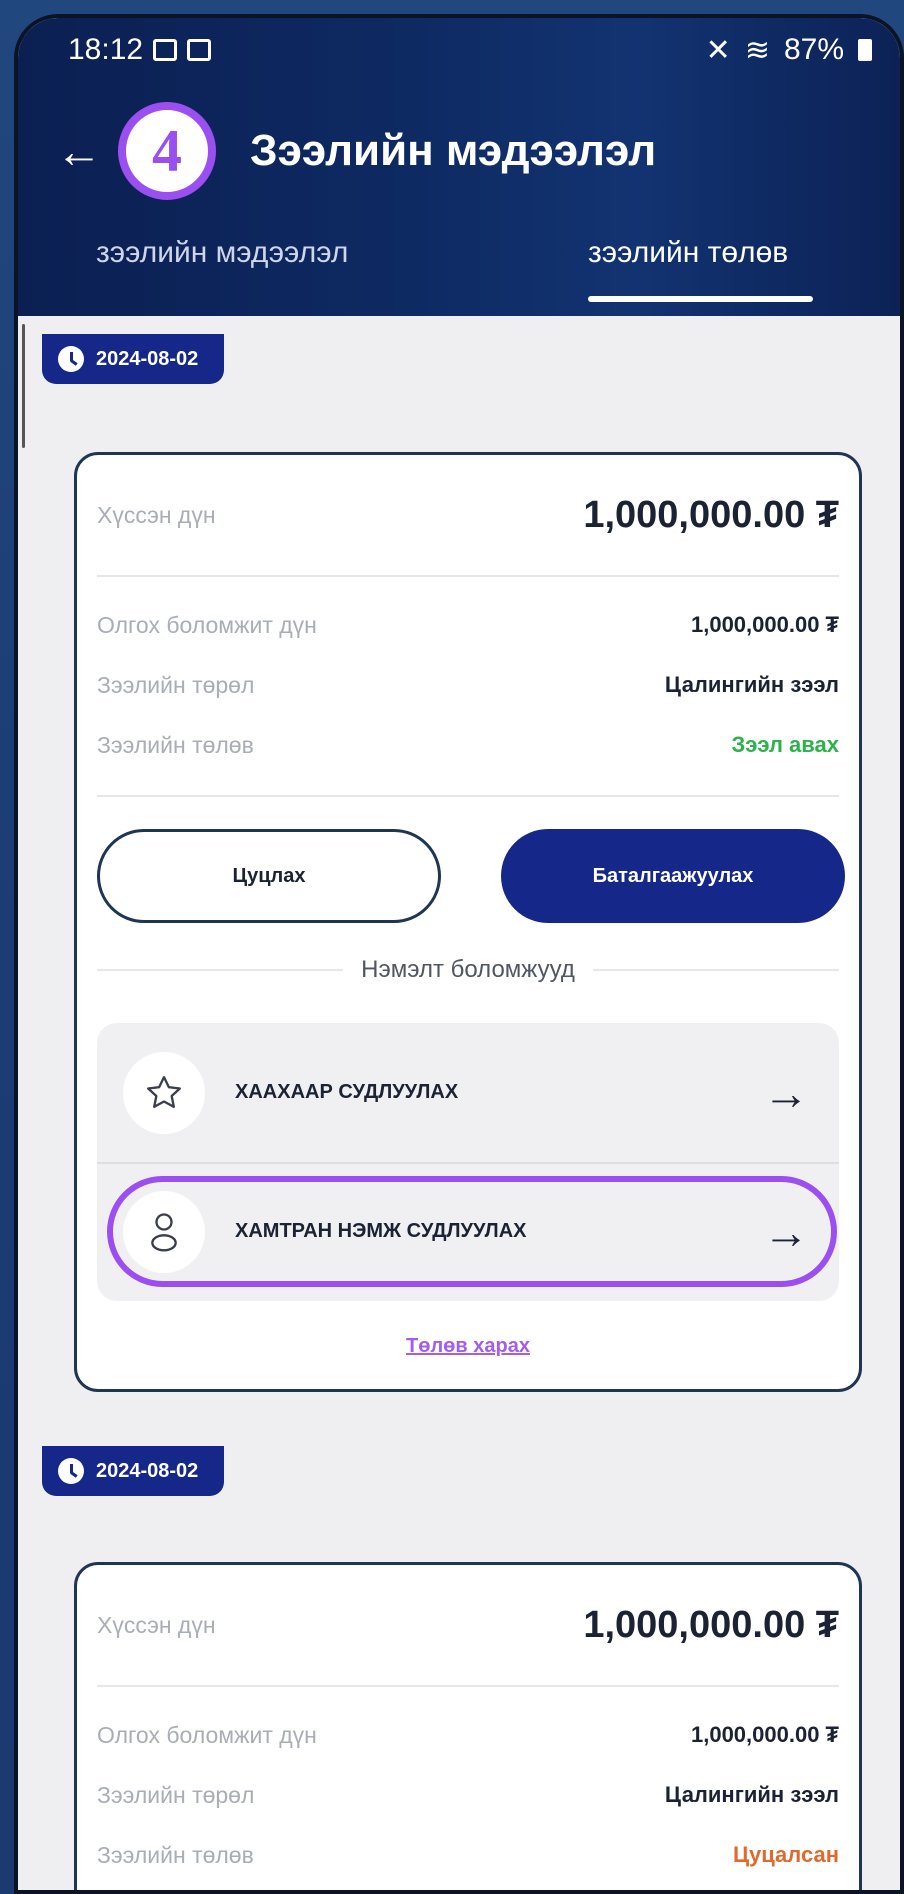 This screenshot has width=904, height=1894. I want to click on top-bar: ← 4 Зээлийн мэдээлэл, so click(459, 151).